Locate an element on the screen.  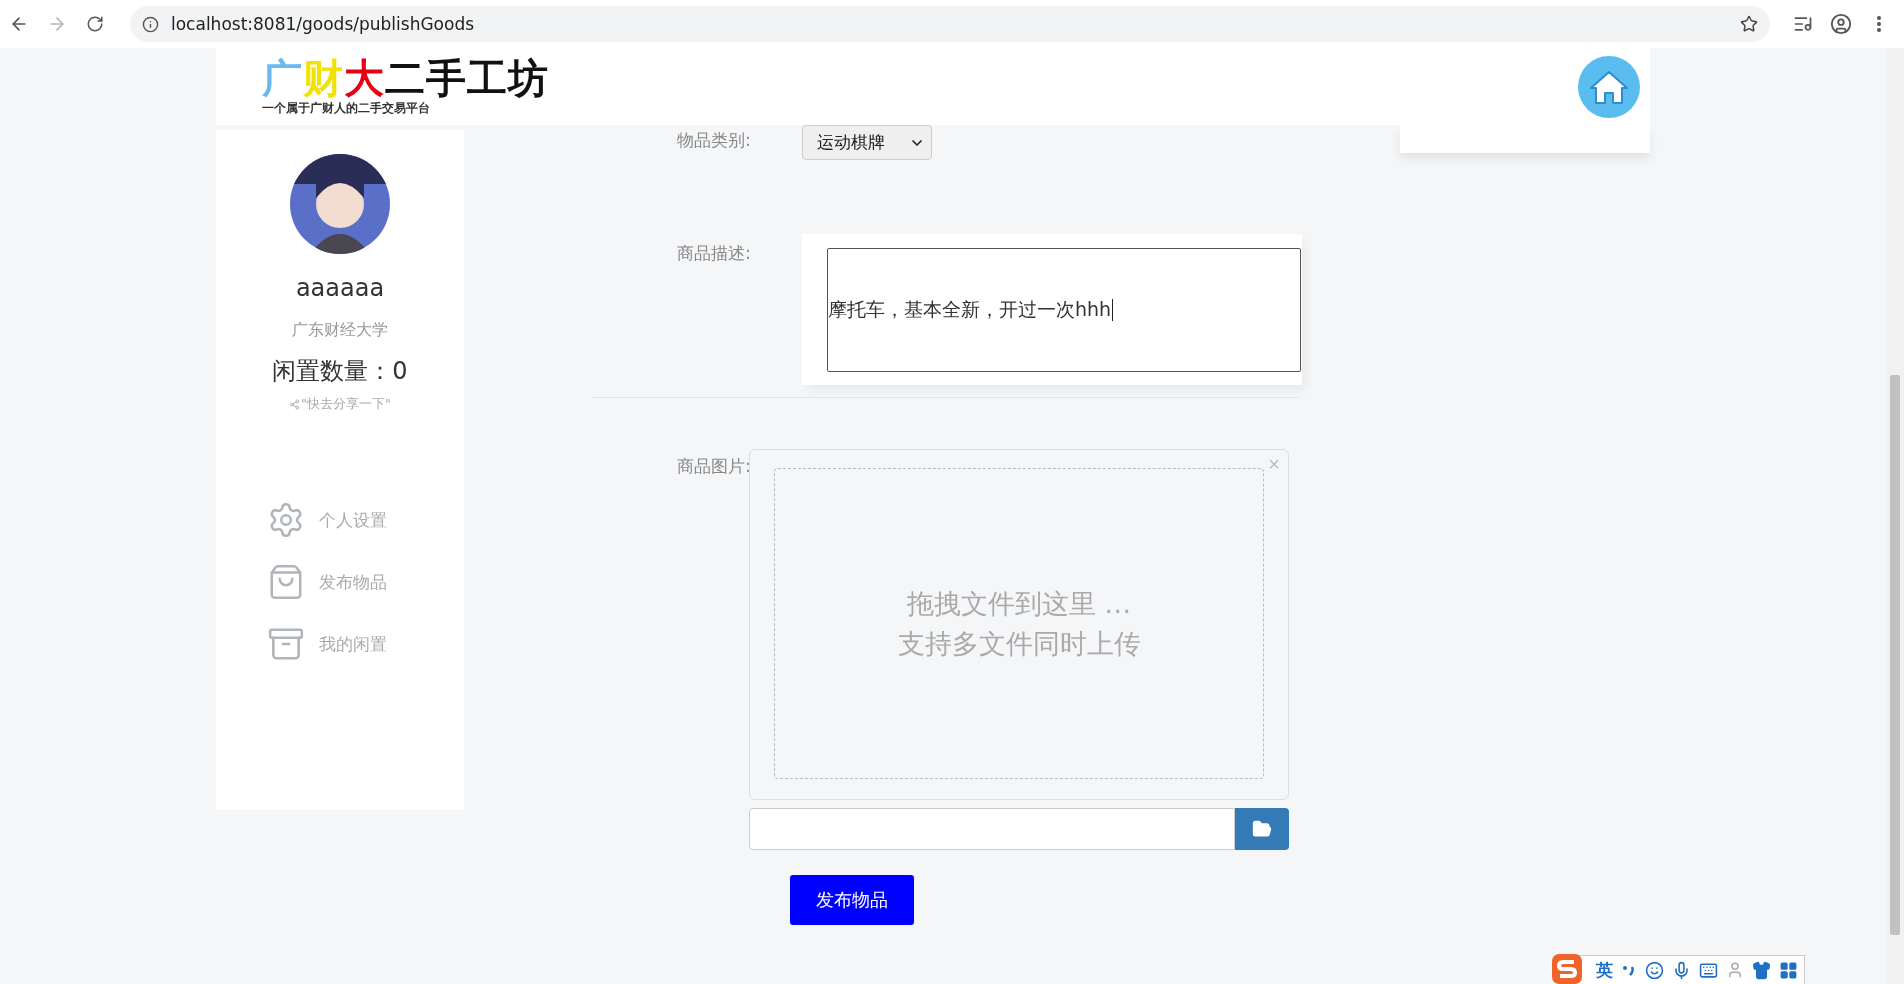
gear-icon is located at coordinates (286, 520).